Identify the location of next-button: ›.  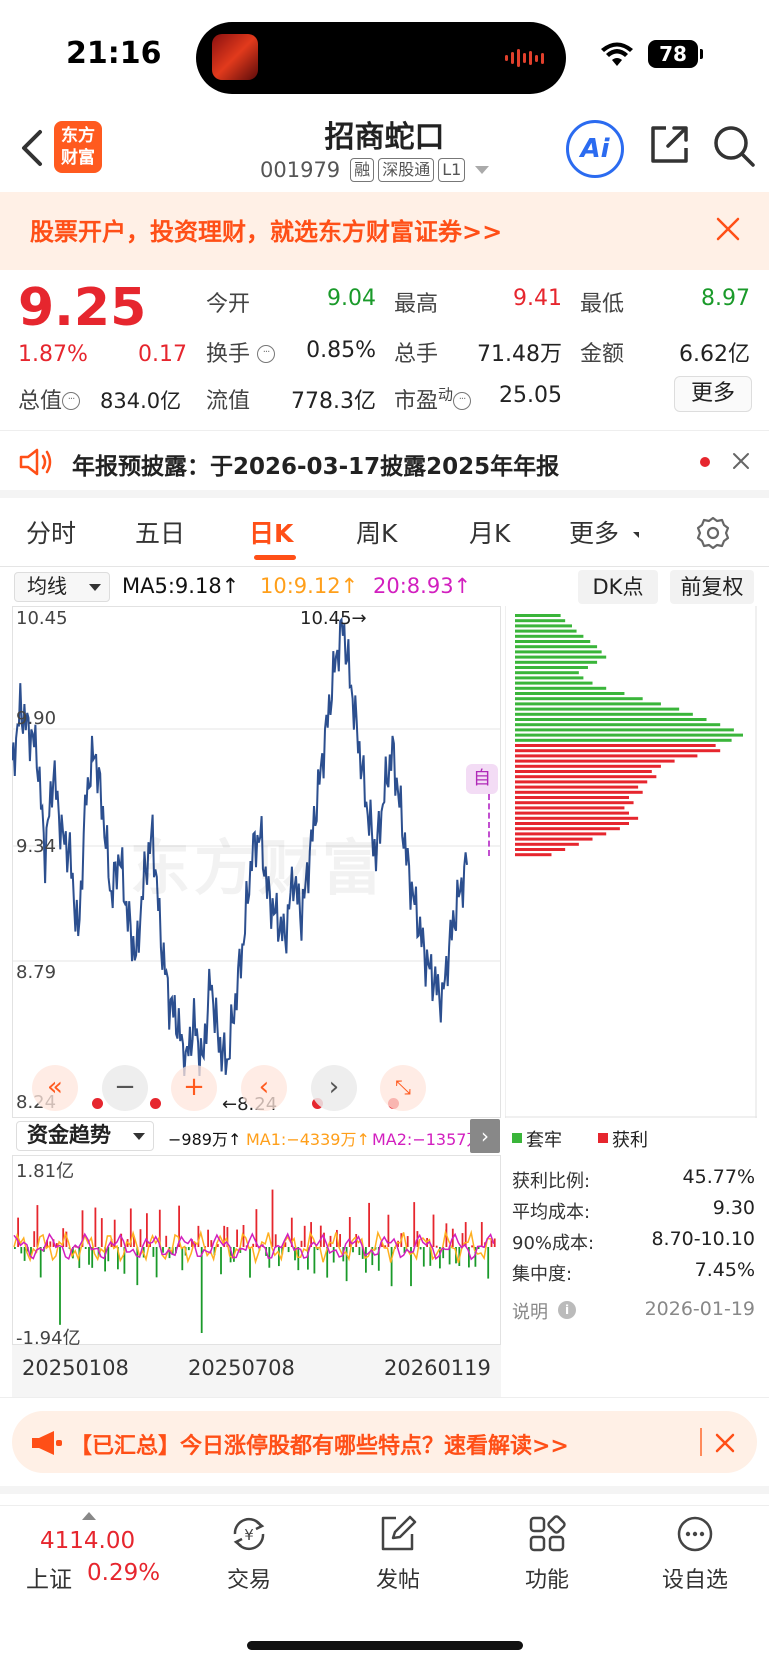
(334, 1088).